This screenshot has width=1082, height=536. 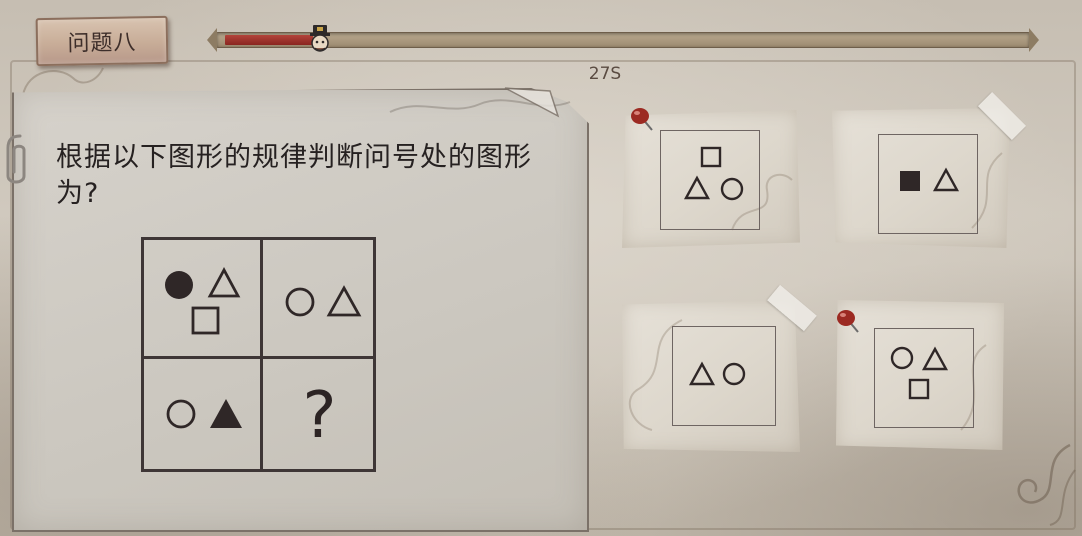 What do you see at coordinates (623, 40) in the screenshot?
I see `timer-progress-bar` at bounding box center [623, 40].